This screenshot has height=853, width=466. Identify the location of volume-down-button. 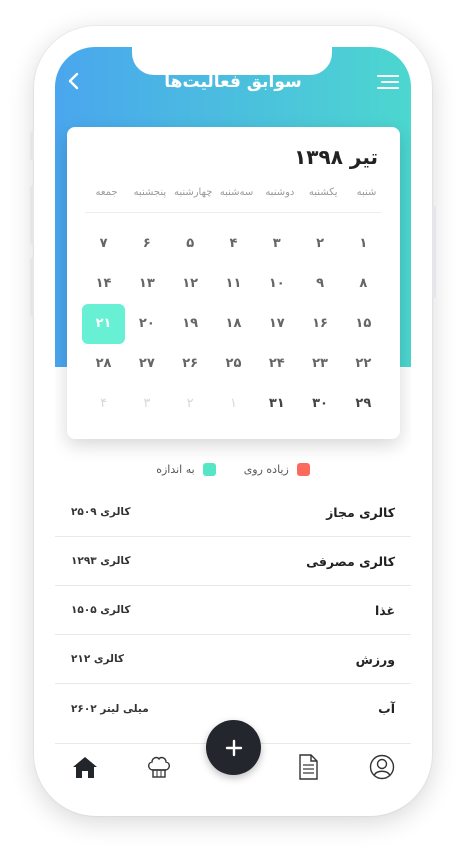
(32, 287).